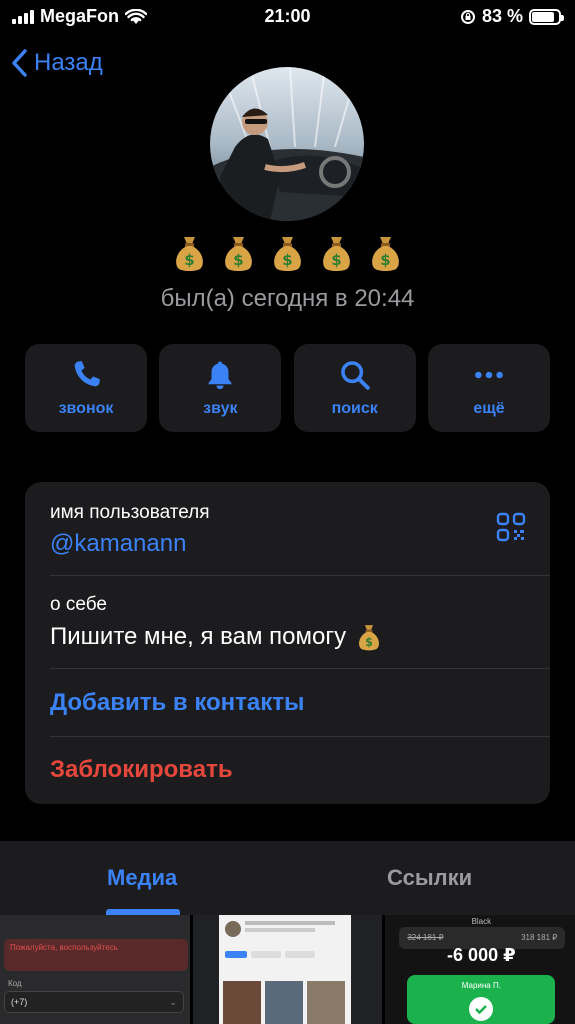  Describe the element at coordinates (354, 408) in the screenshot. I see `search-label: поиск` at that location.